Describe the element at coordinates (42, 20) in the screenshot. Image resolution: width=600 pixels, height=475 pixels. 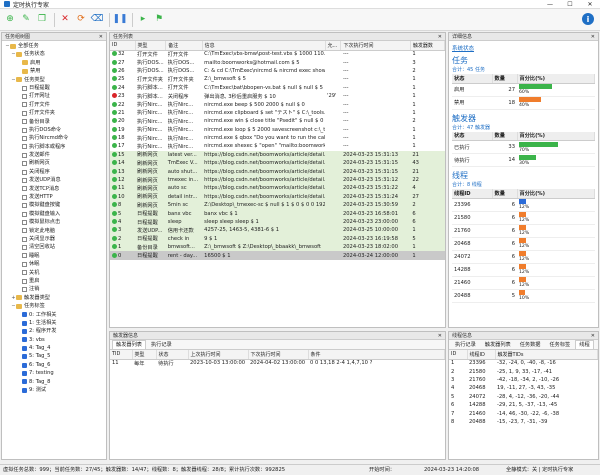
I see `copy-task-button: ❐` at that location.